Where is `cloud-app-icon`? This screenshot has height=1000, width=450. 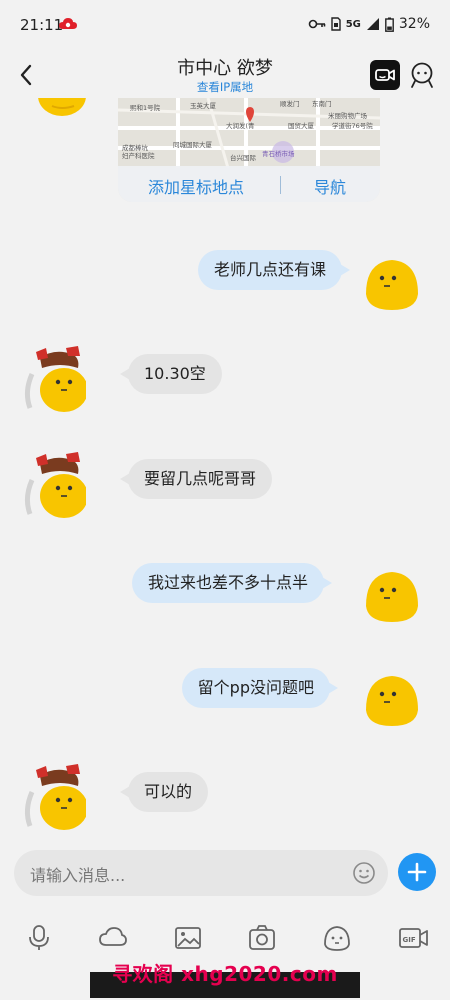 cloud-app-icon is located at coordinates (68, 23).